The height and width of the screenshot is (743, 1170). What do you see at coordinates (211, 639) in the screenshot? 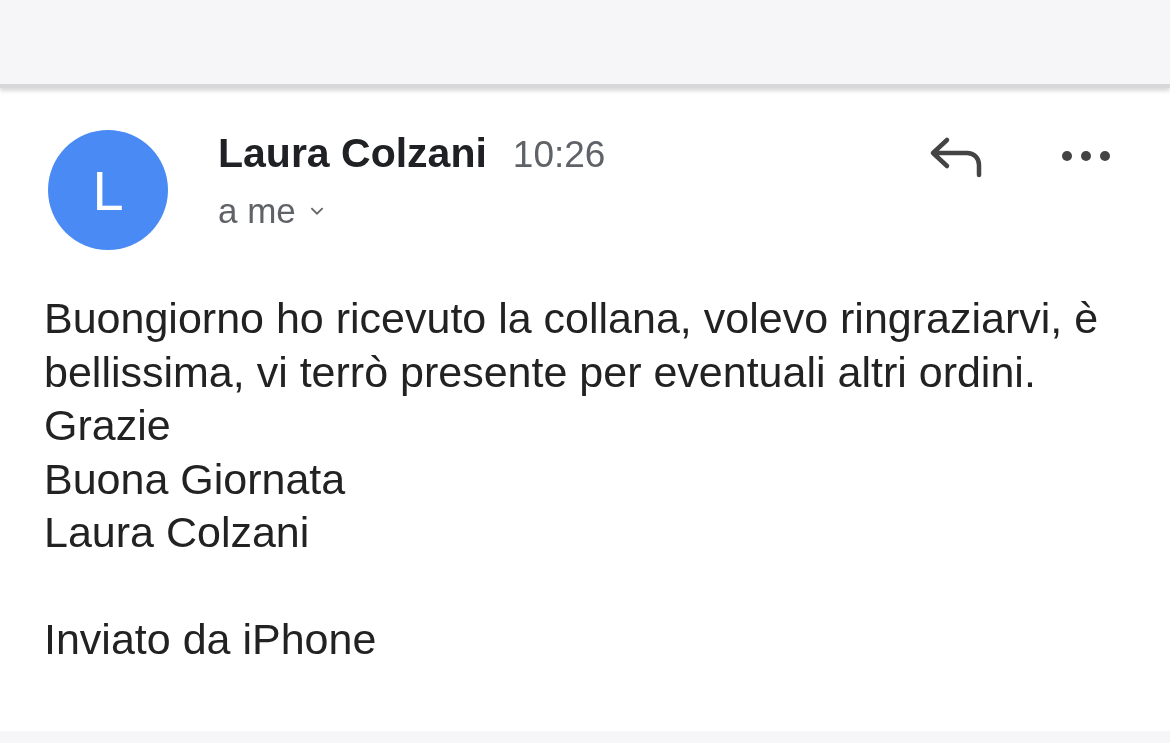
I see `message-text: Inviato da iPhone` at bounding box center [211, 639].